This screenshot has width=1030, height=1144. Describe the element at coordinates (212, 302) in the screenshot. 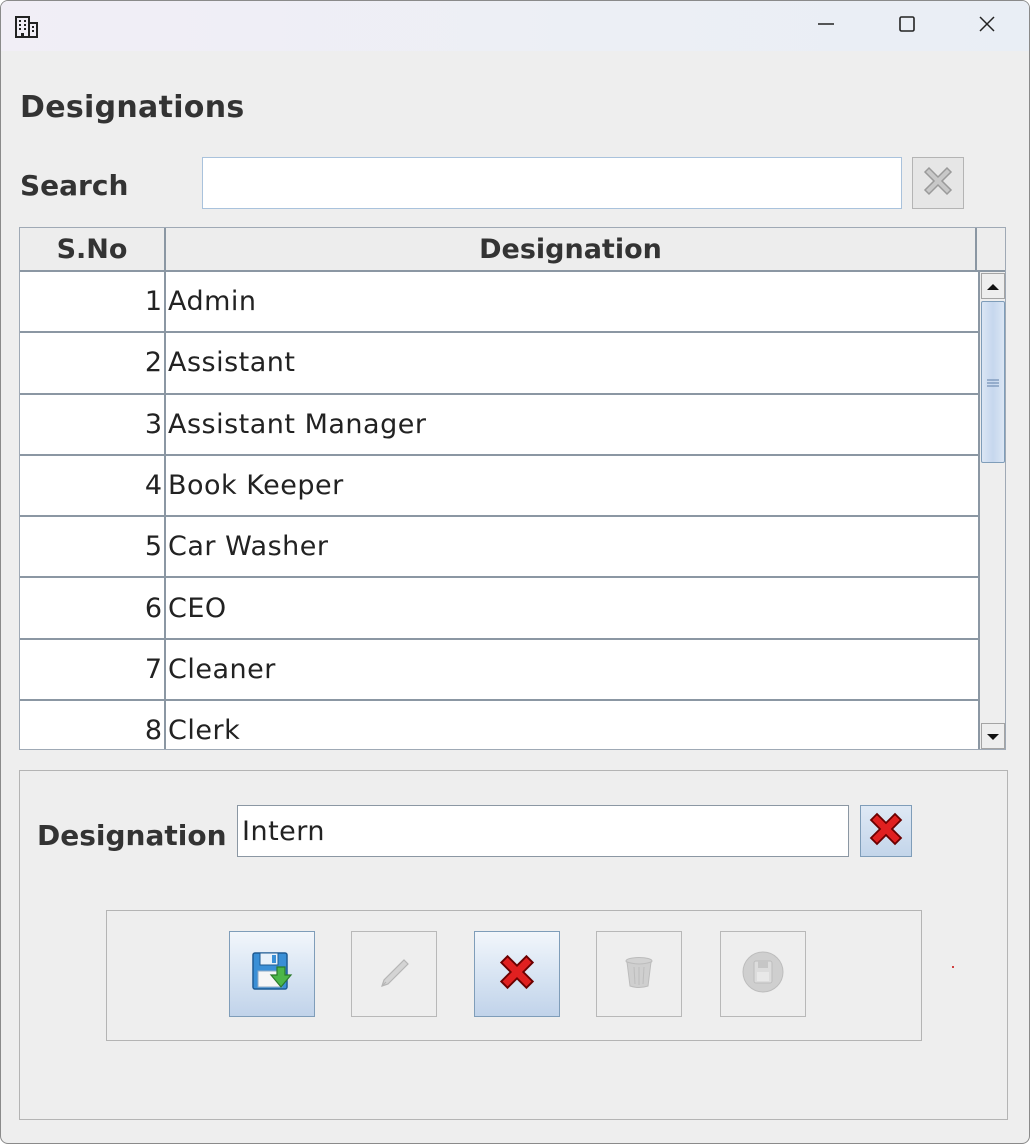

I see `cell-designation: Admin` at that location.